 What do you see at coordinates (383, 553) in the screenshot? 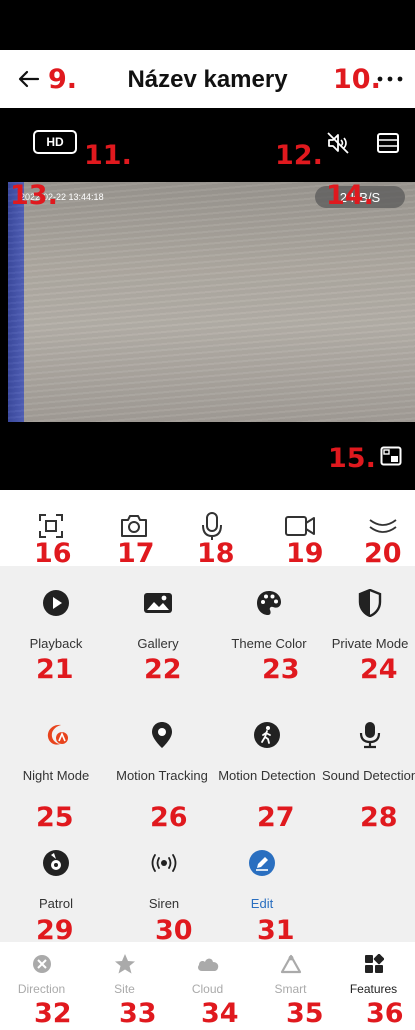
I see `annotation-label: 20` at bounding box center [383, 553].